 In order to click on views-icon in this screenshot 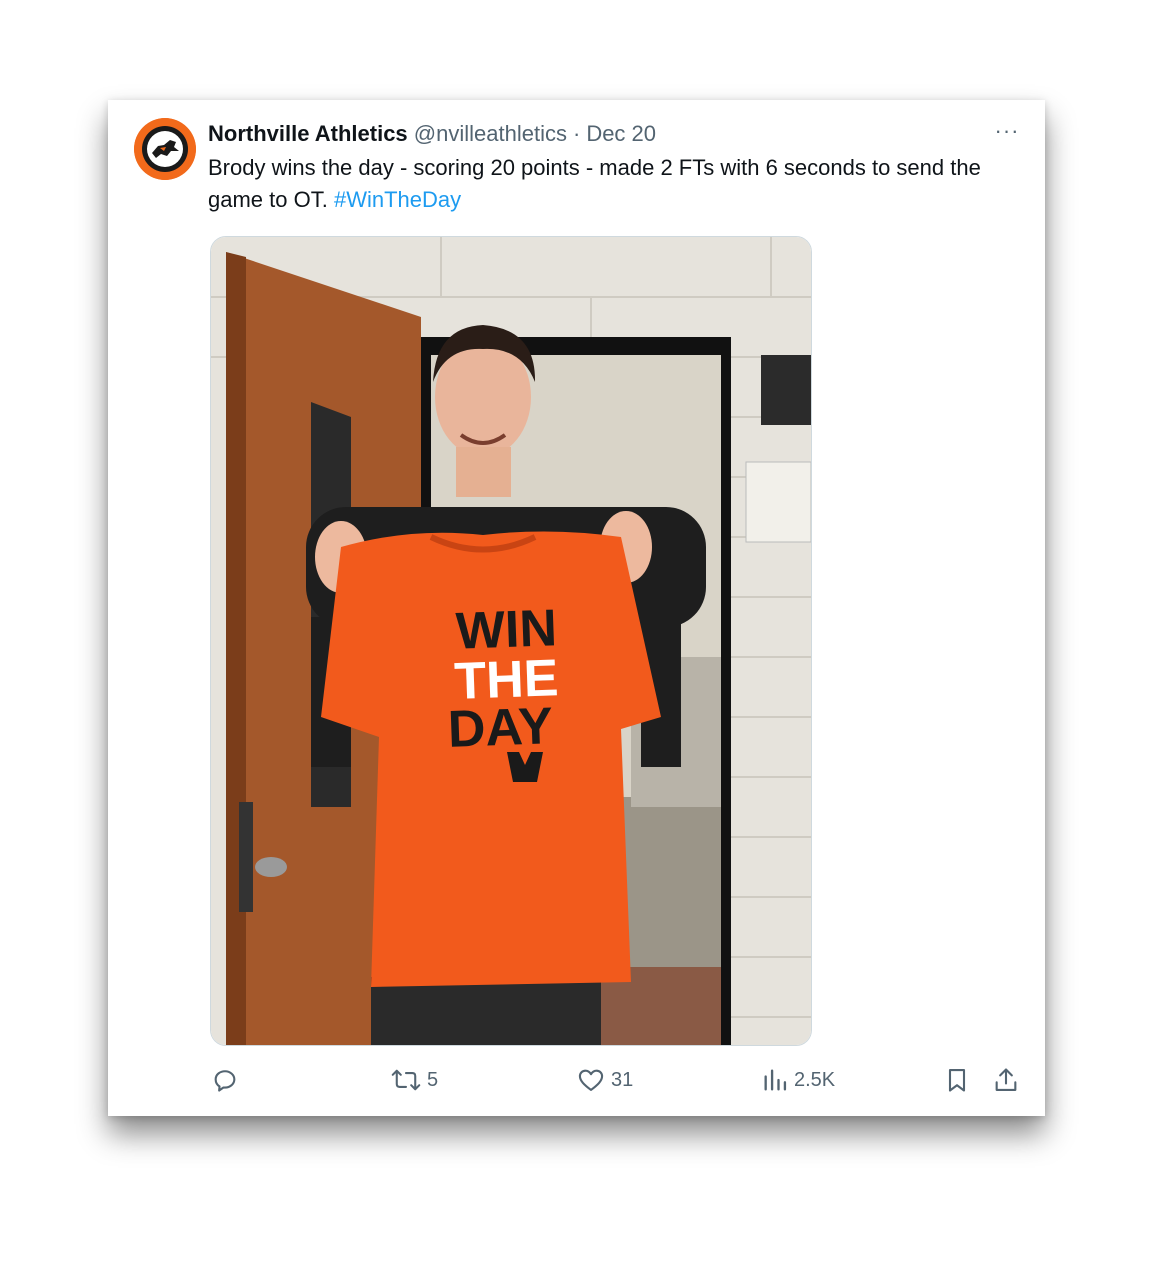, I will do `click(775, 1080)`.